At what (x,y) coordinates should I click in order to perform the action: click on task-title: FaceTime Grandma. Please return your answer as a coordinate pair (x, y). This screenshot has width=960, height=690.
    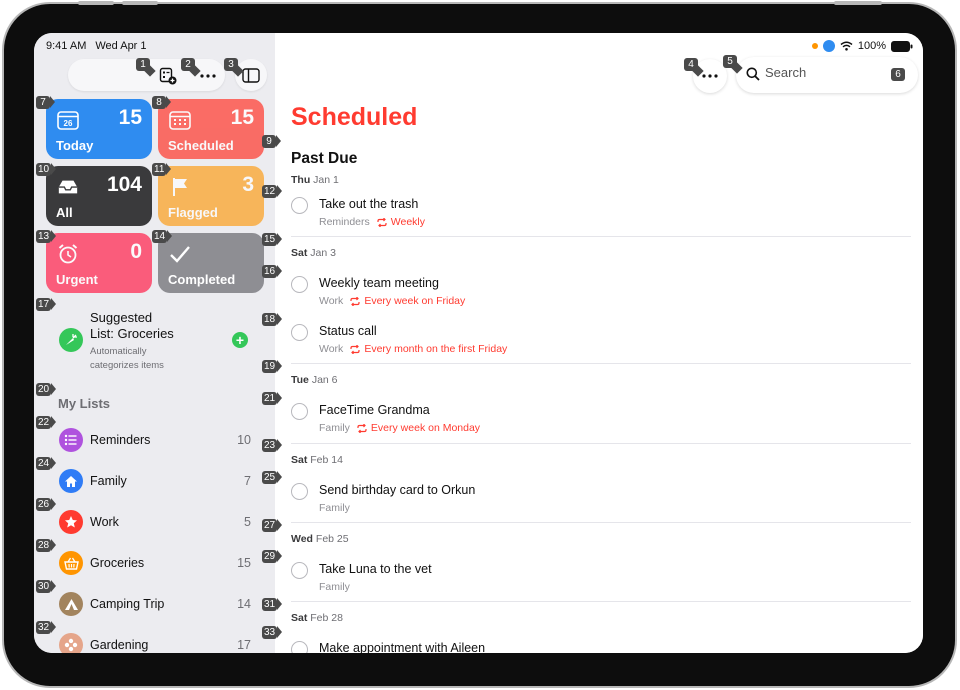
    Looking at the image, I should click on (374, 410).